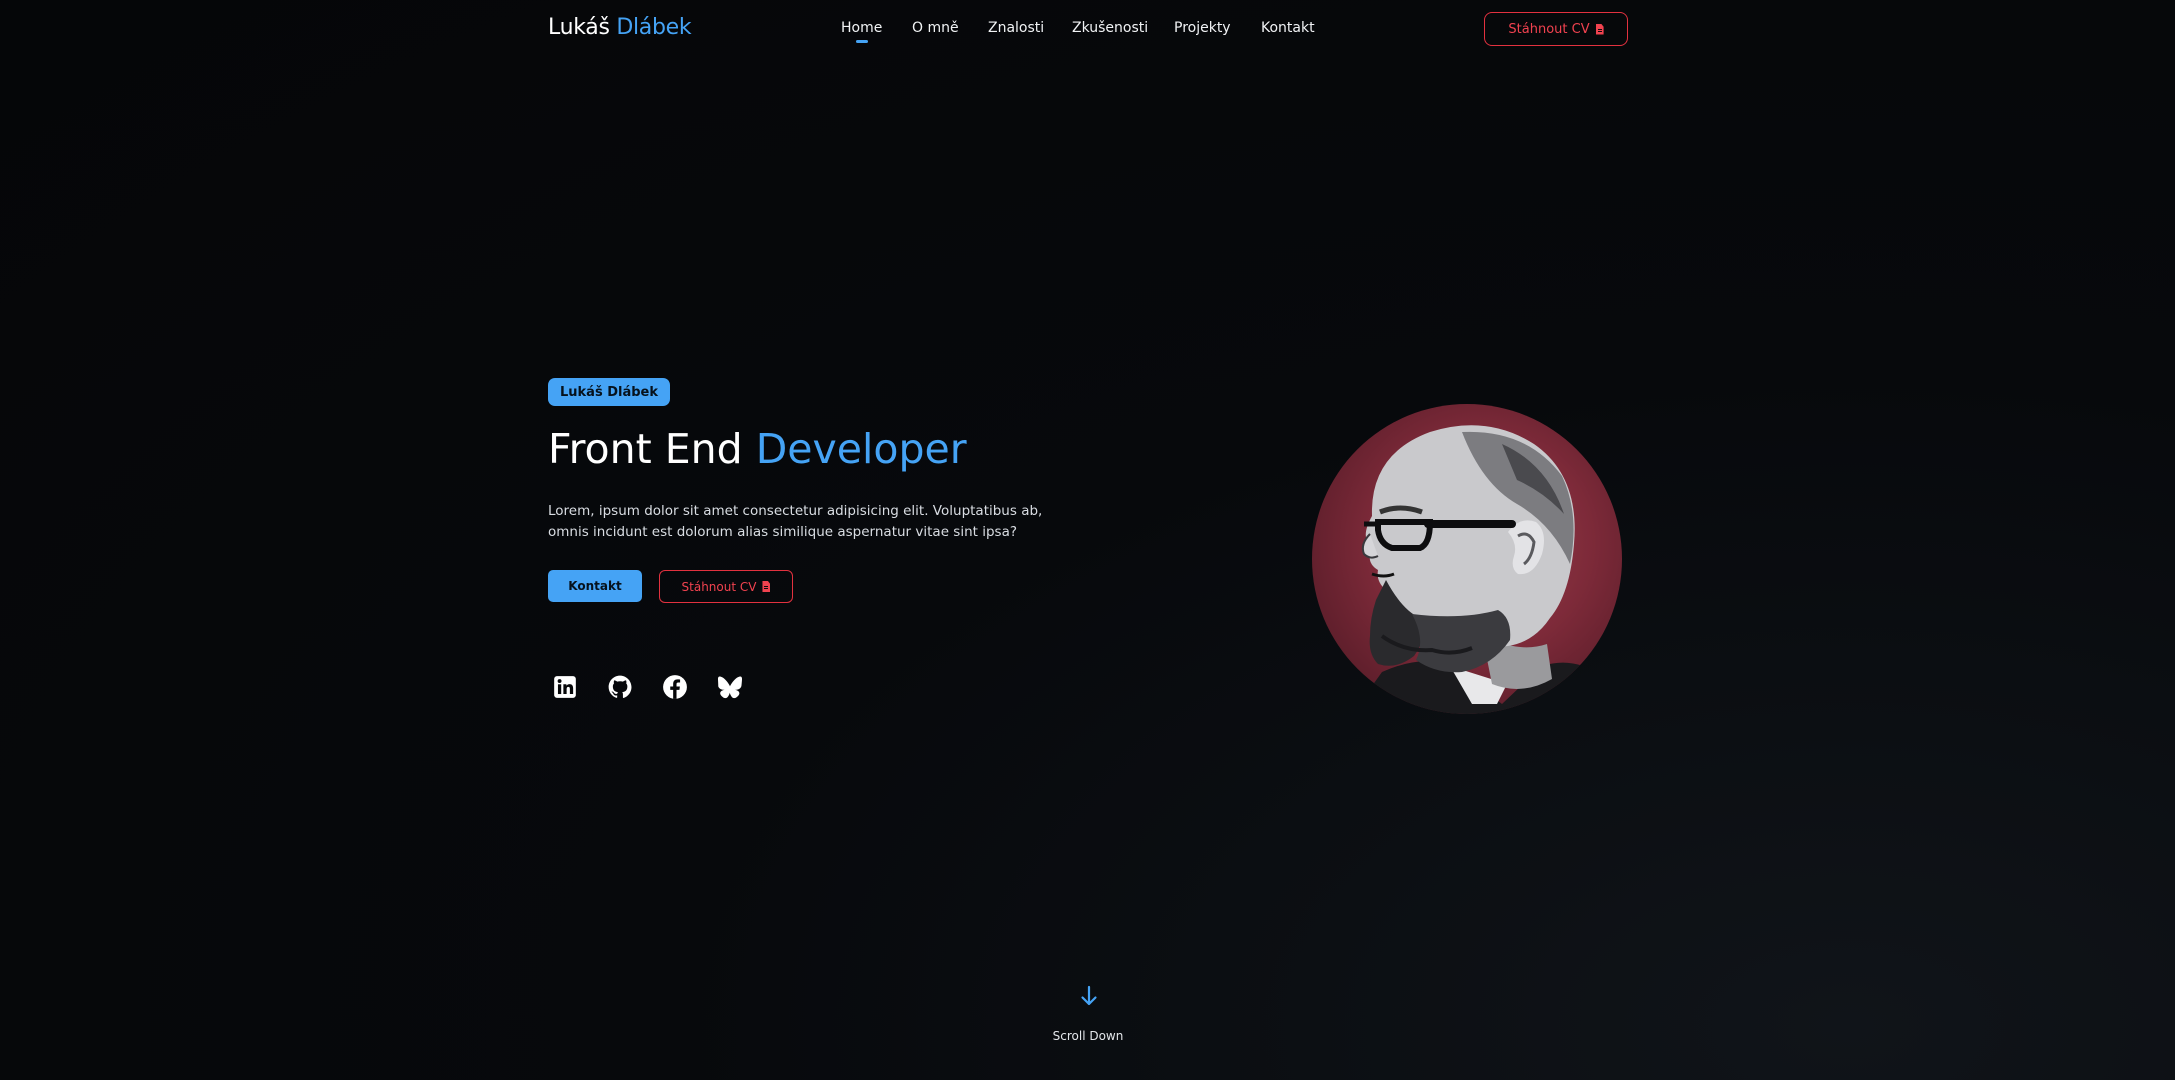 The width and height of the screenshot is (2175, 1080). What do you see at coordinates (1089, 996) in the screenshot?
I see `arrow-down-icon` at bounding box center [1089, 996].